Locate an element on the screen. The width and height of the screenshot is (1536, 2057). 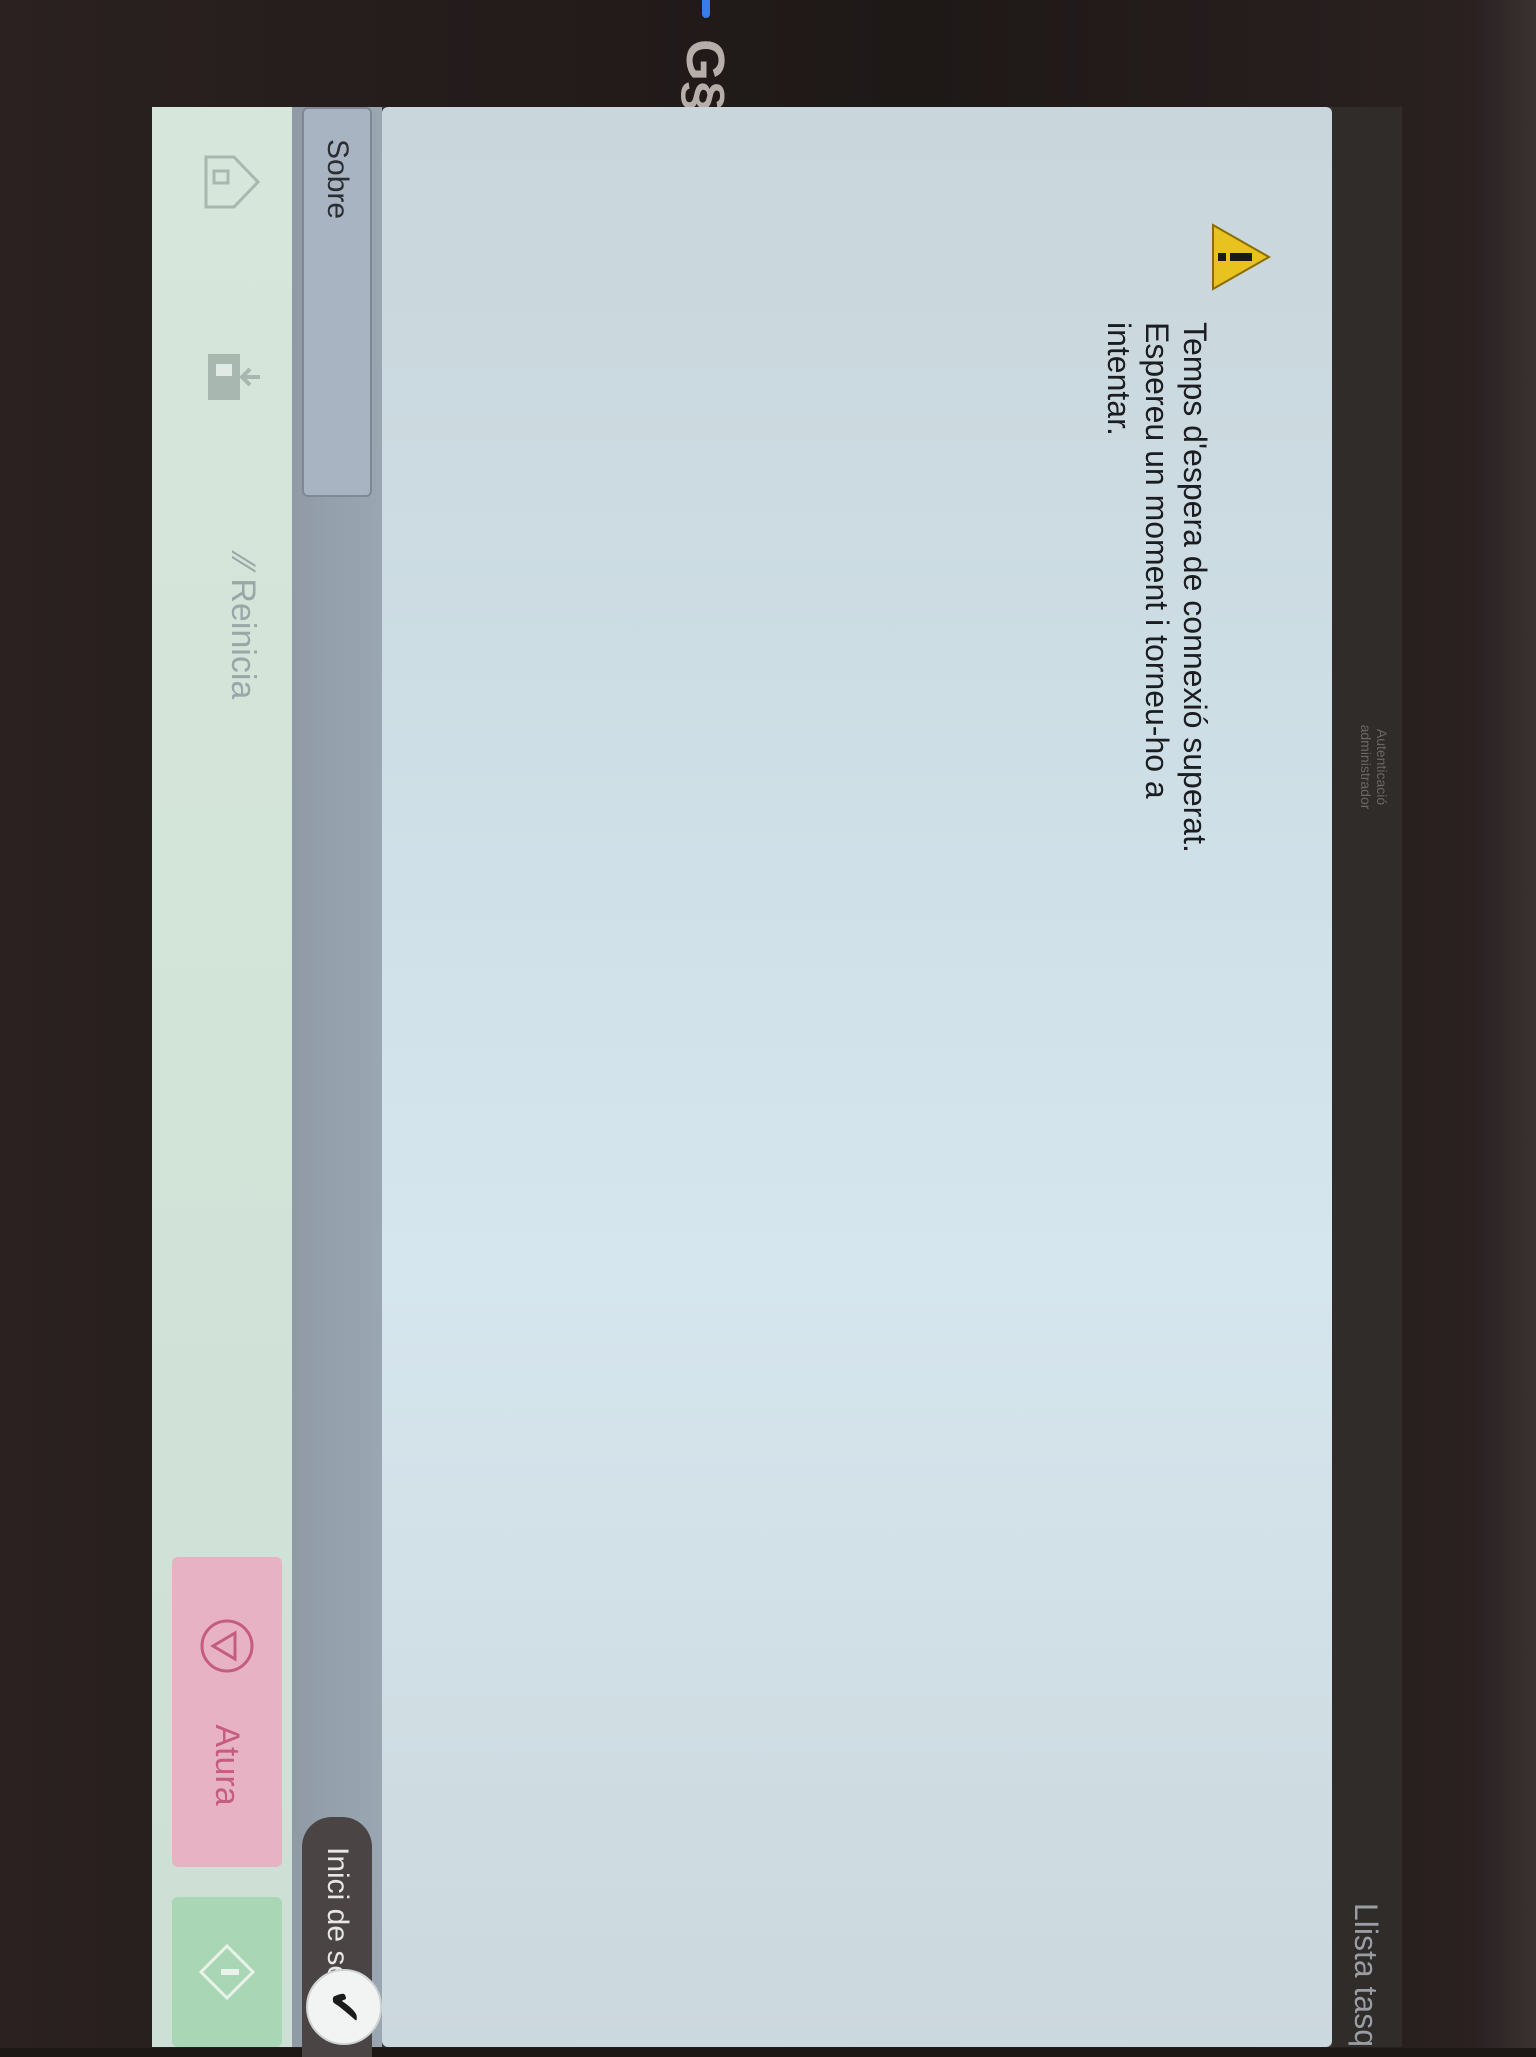
about-button: Sobre is located at coordinates (337, 302).